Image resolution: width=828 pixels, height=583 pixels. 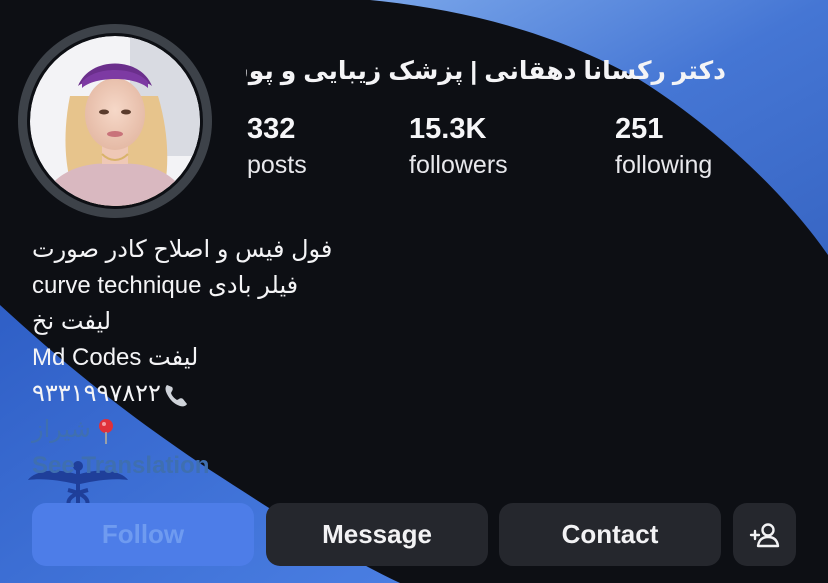 I want to click on stat-posts: 332 posts, so click(x=277, y=147).